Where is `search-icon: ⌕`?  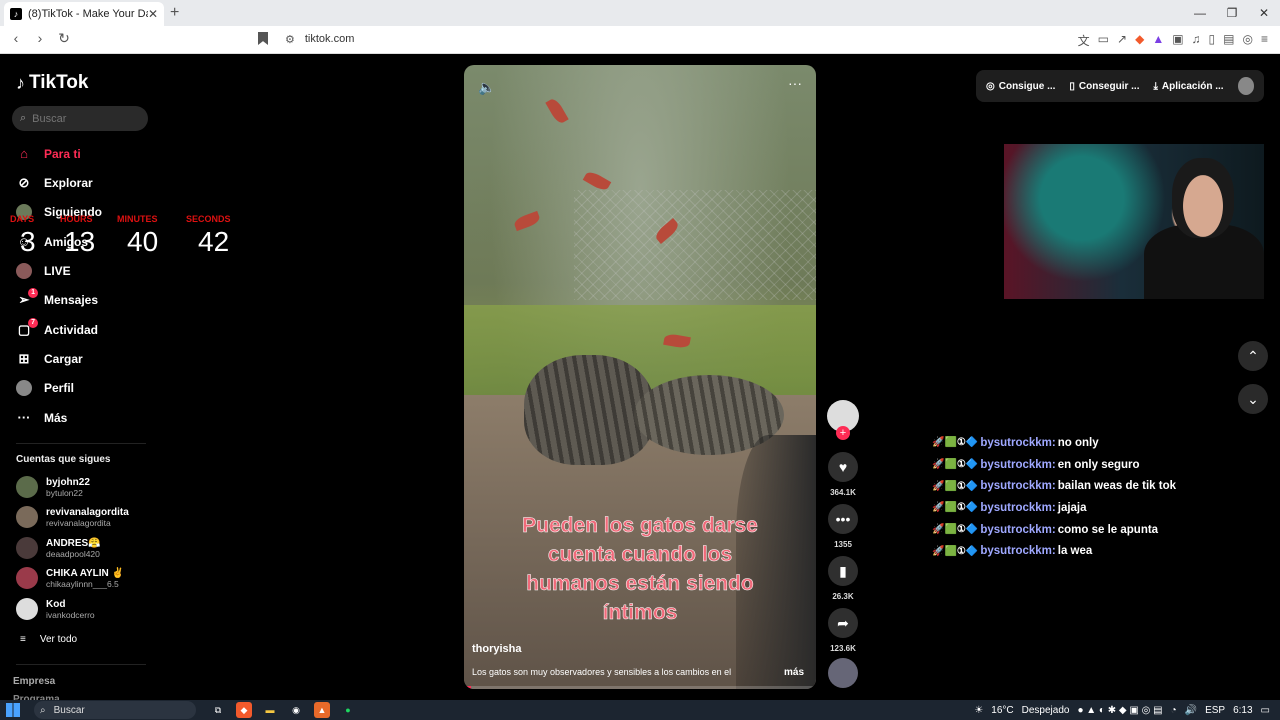
search-icon: ⌕ is located at coordinates (23, 118).